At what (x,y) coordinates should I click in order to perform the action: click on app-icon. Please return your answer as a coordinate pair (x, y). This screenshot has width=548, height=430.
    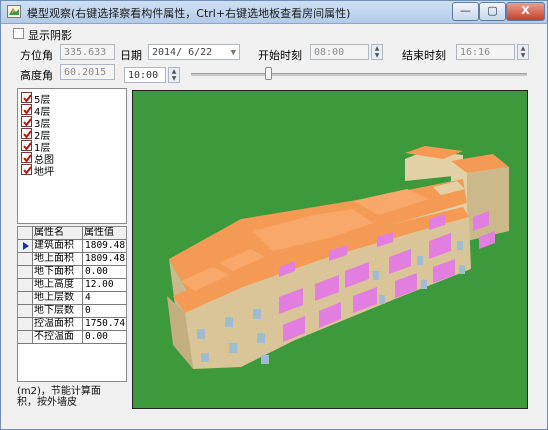
    Looking at the image, I should click on (14, 11).